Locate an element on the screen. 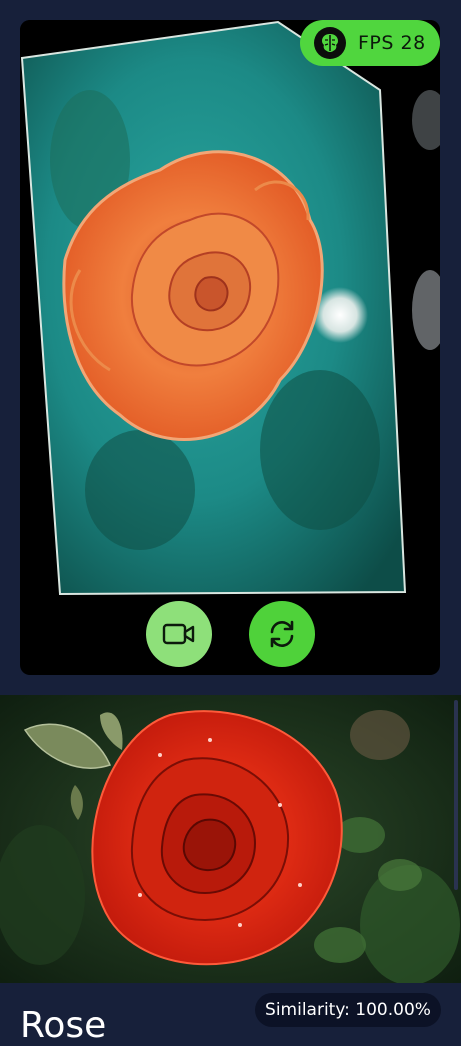 The width and height of the screenshot is (461, 1046). switch-camera-icon is located at coordinates (282, 634).